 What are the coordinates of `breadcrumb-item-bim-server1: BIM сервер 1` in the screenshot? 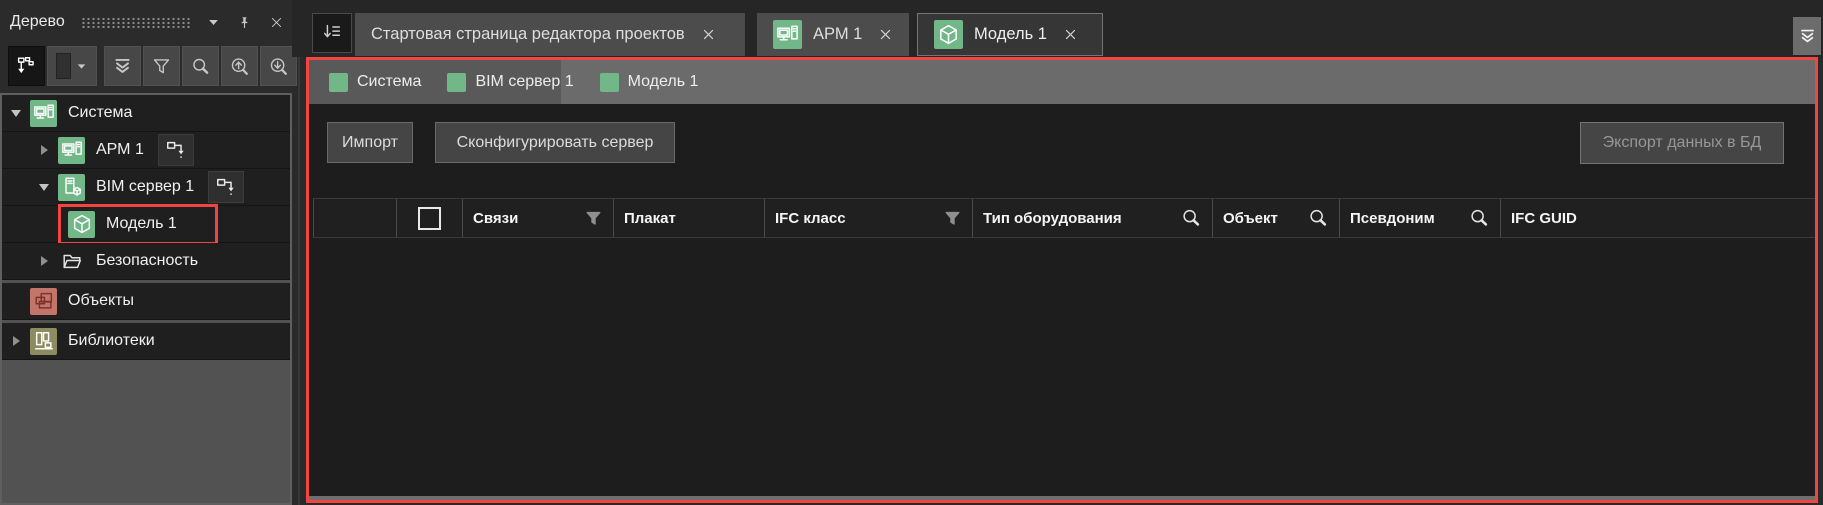 It's located at (510, 82).